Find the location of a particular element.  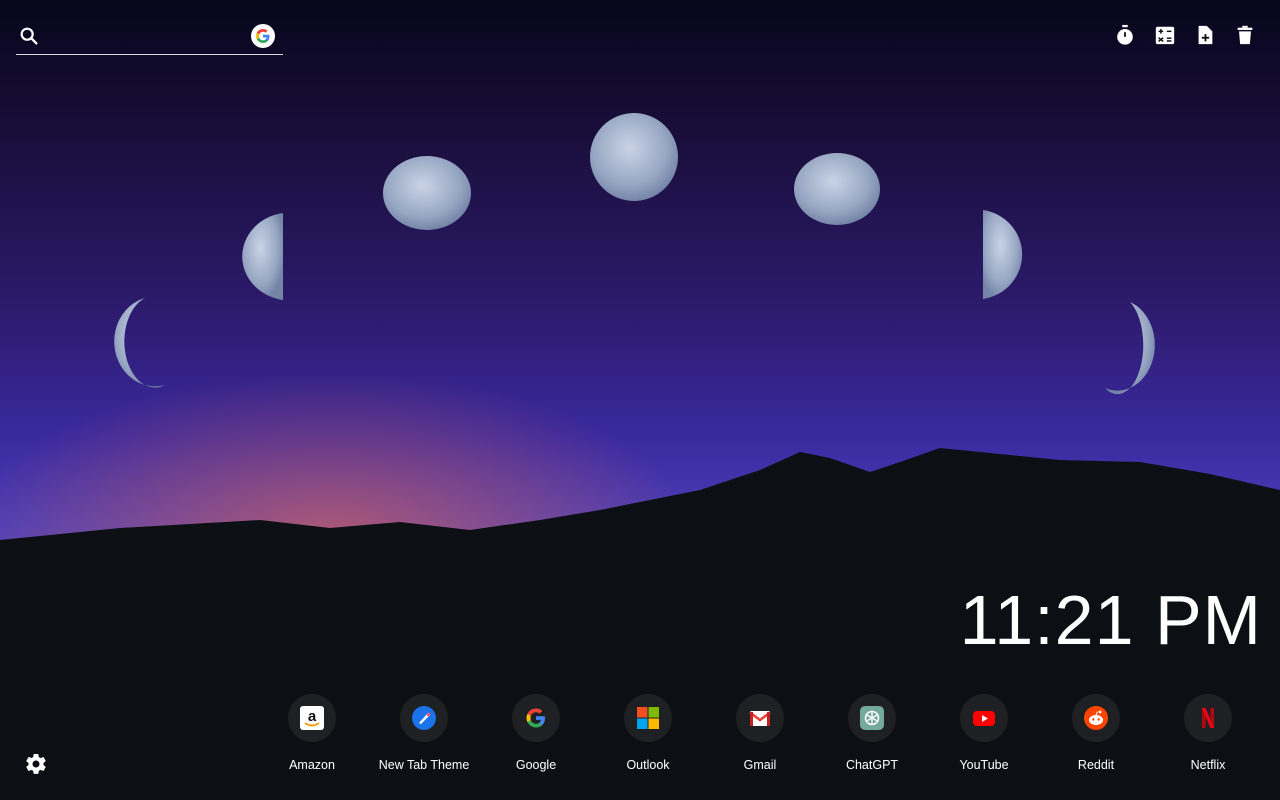

shortcut-outlook: Outlook is located at coordinates (648, 733).